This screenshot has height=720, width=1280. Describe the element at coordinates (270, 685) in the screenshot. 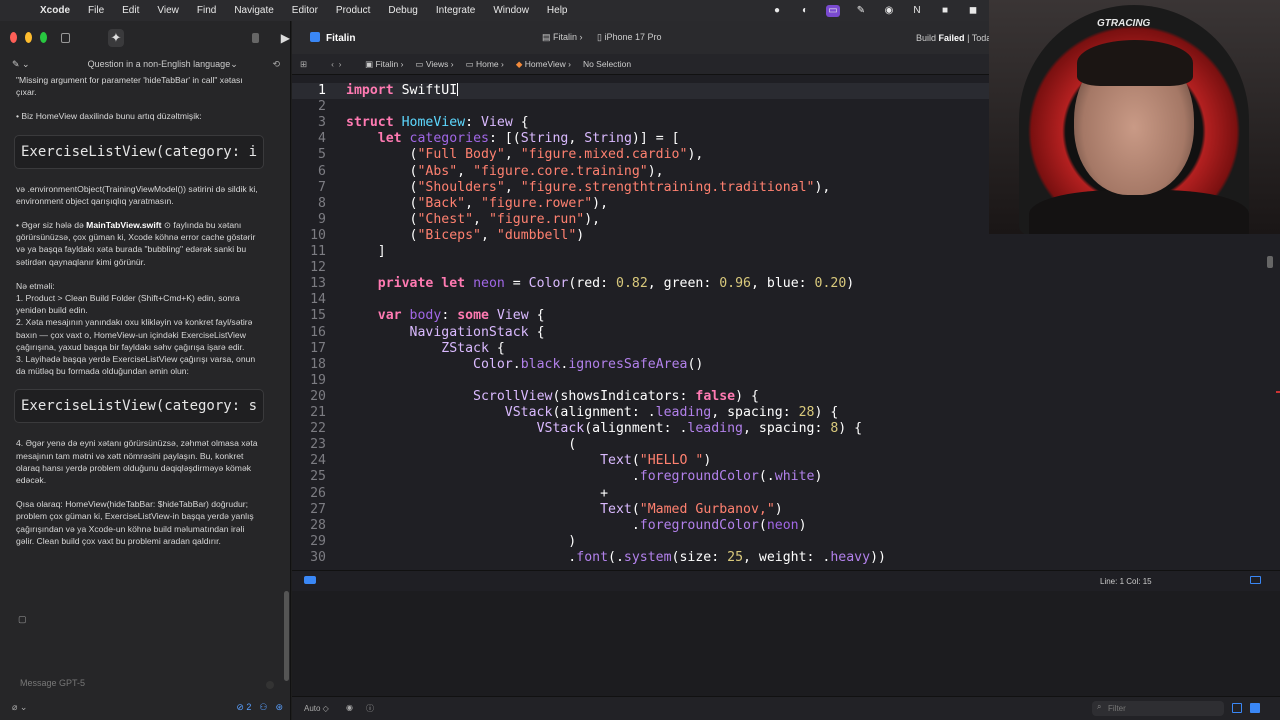

I see `send-button` at that location.